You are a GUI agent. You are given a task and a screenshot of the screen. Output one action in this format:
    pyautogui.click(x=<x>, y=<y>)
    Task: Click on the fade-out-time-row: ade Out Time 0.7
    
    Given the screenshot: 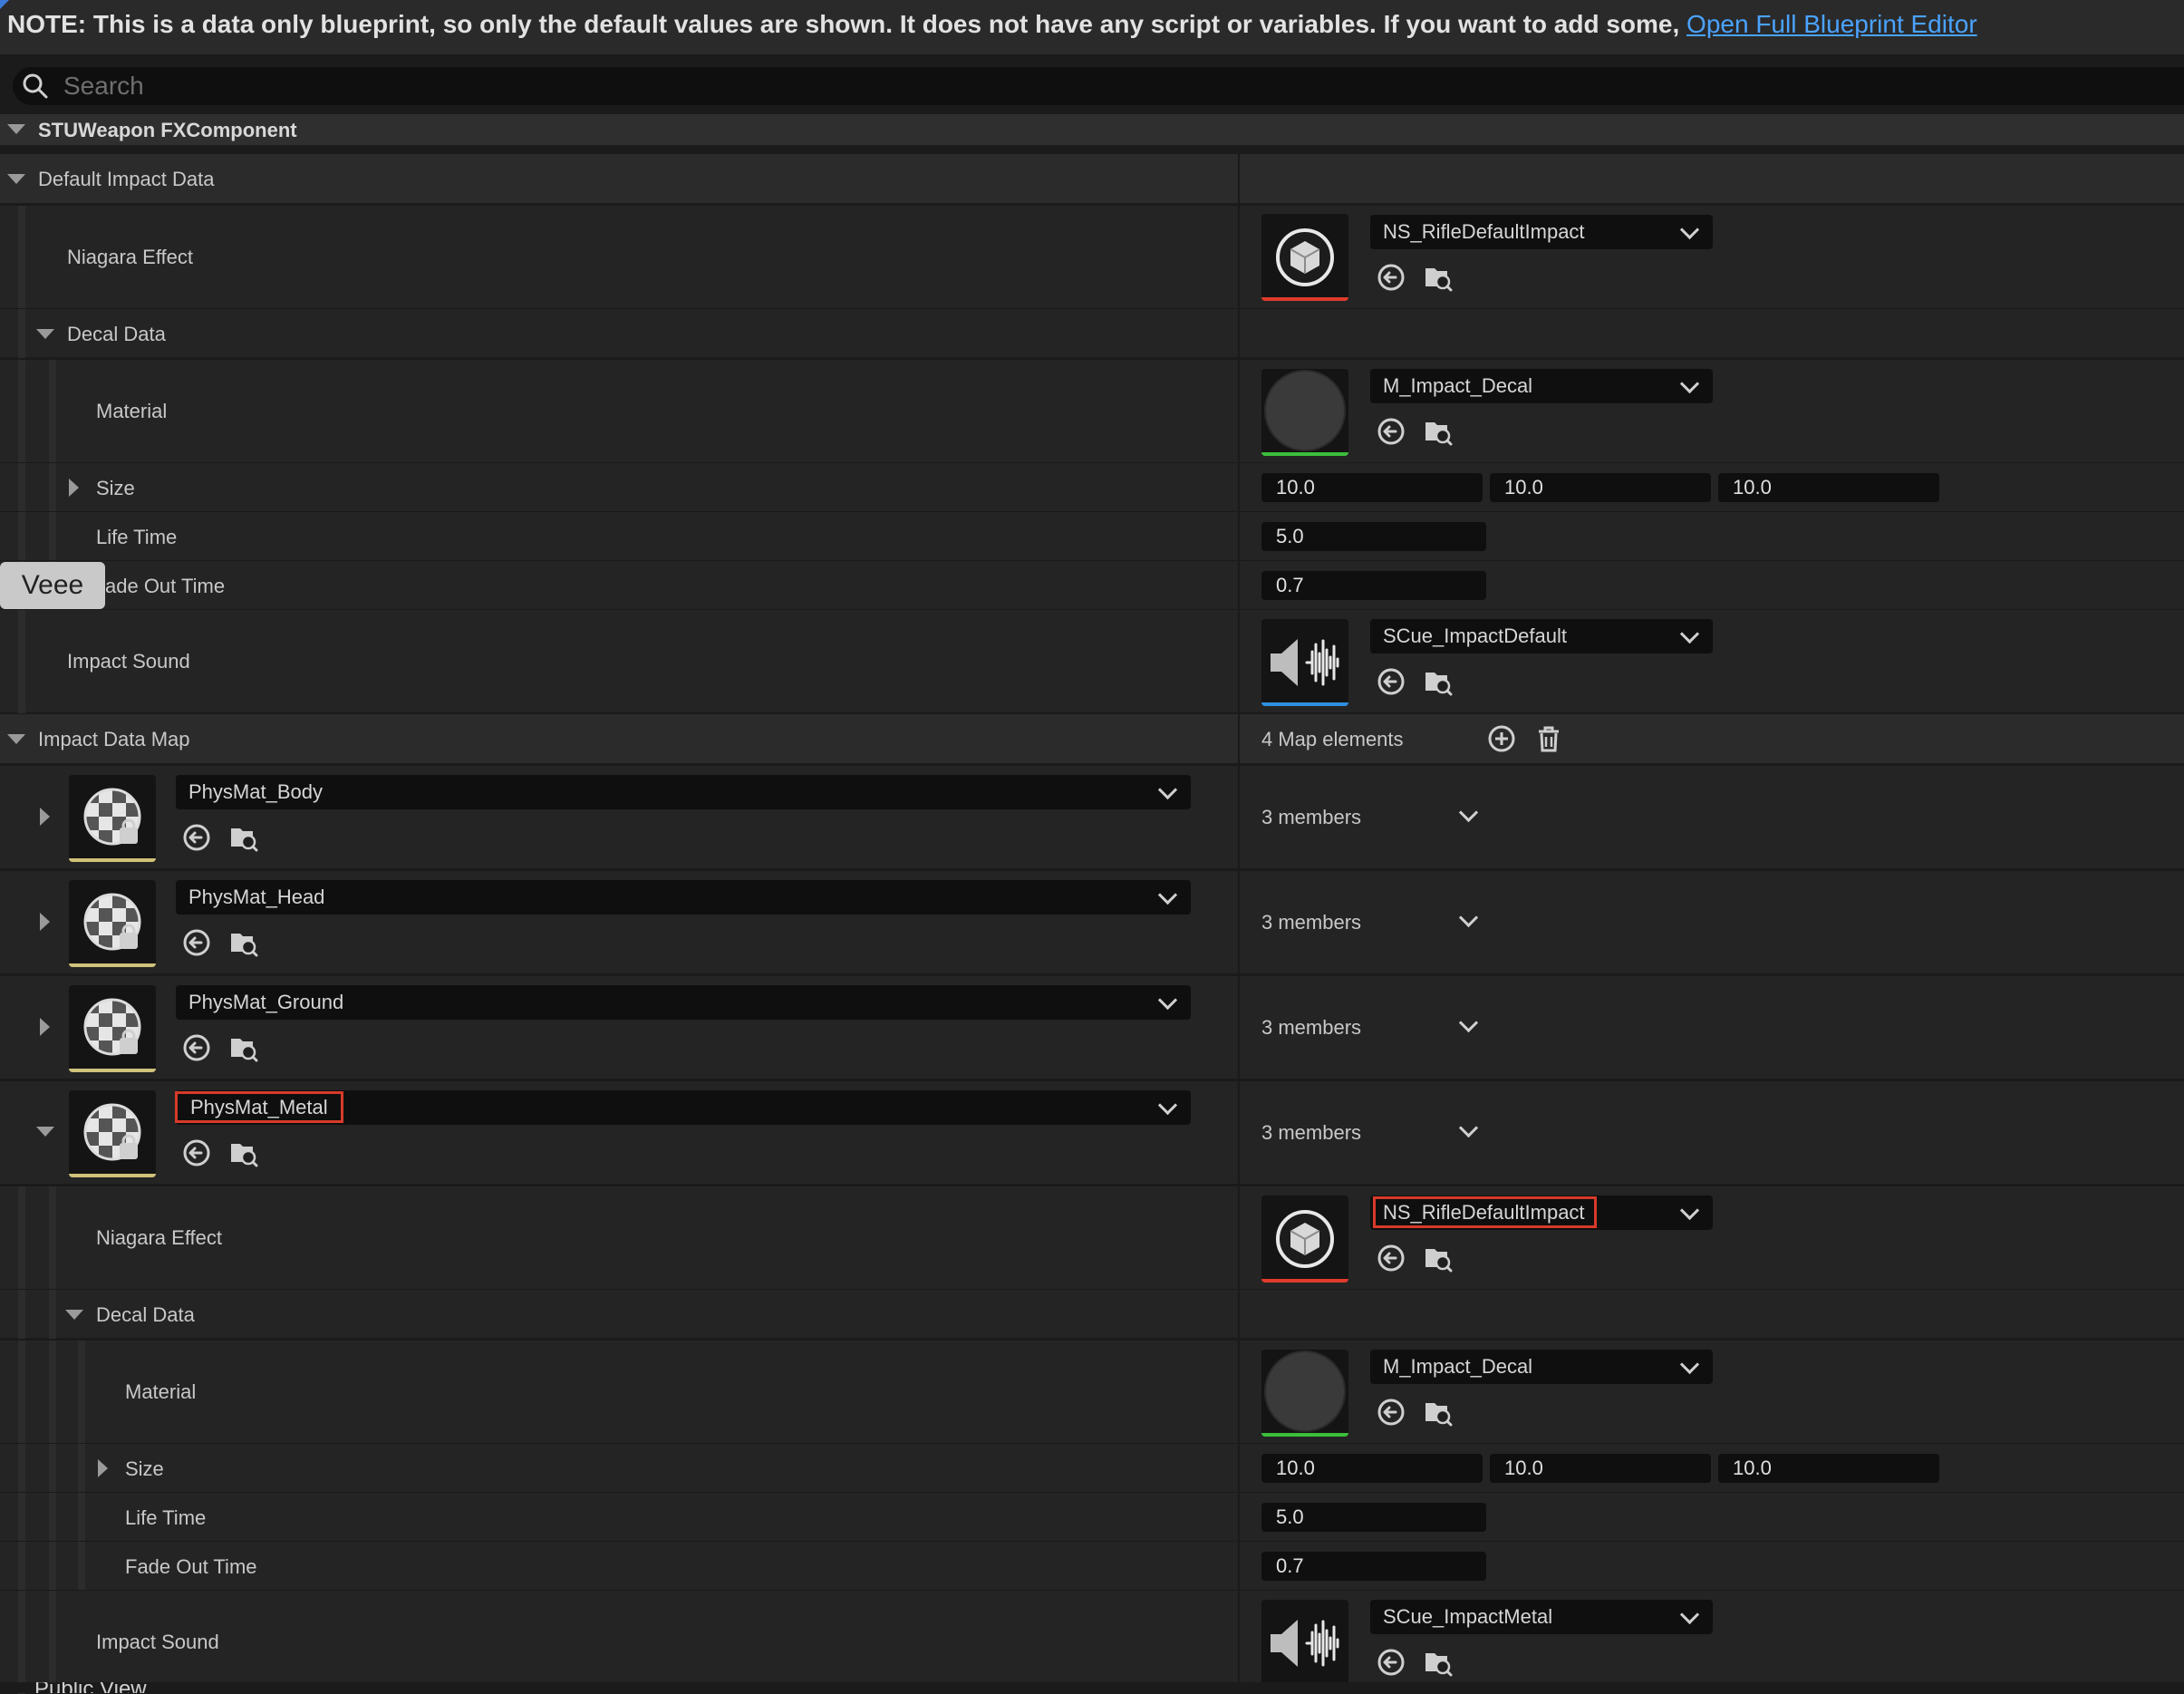 What is the action you would take?
    pyautogui.click(x=1092, y=585)
    